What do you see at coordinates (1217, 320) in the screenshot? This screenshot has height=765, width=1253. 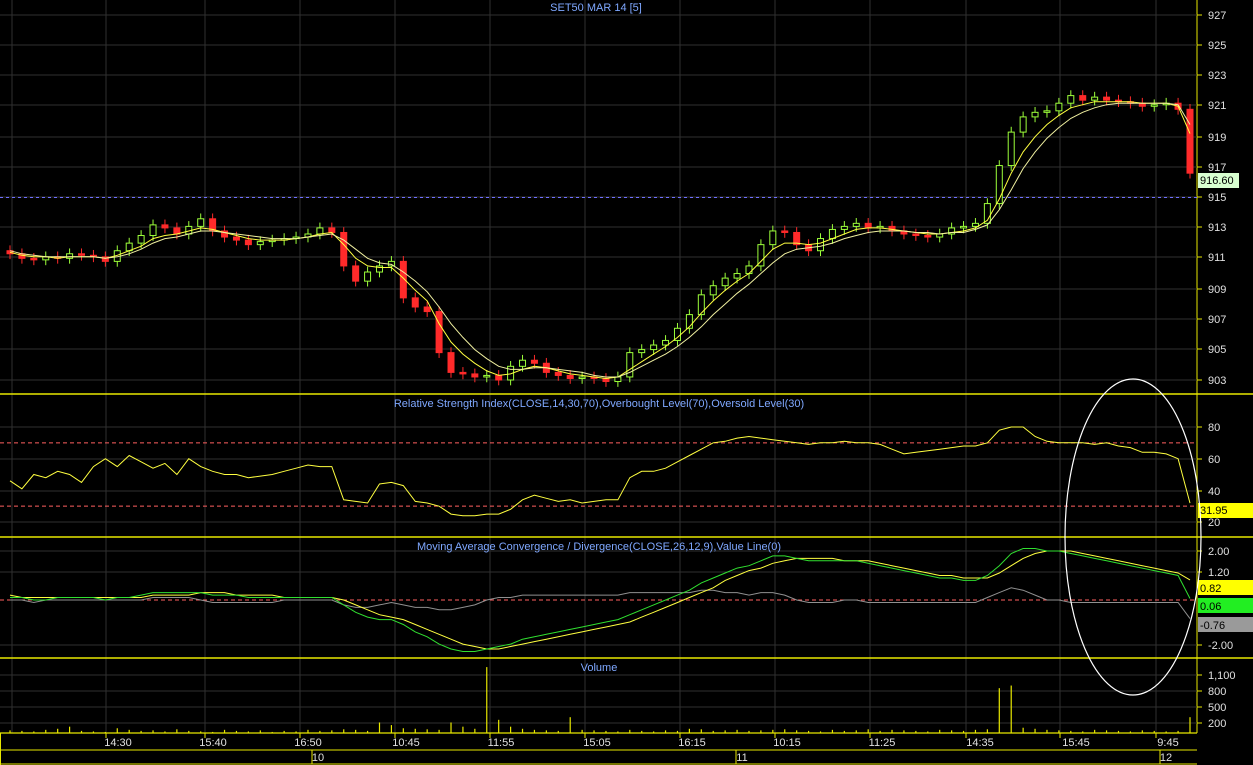 I see `y-tick-label: 907` at bounding box center [1217, 320].